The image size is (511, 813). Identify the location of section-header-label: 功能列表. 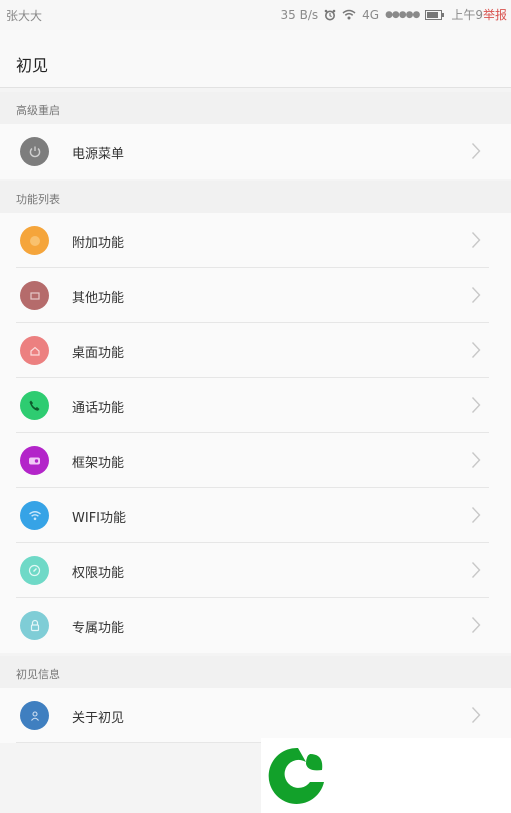
(38, 199).